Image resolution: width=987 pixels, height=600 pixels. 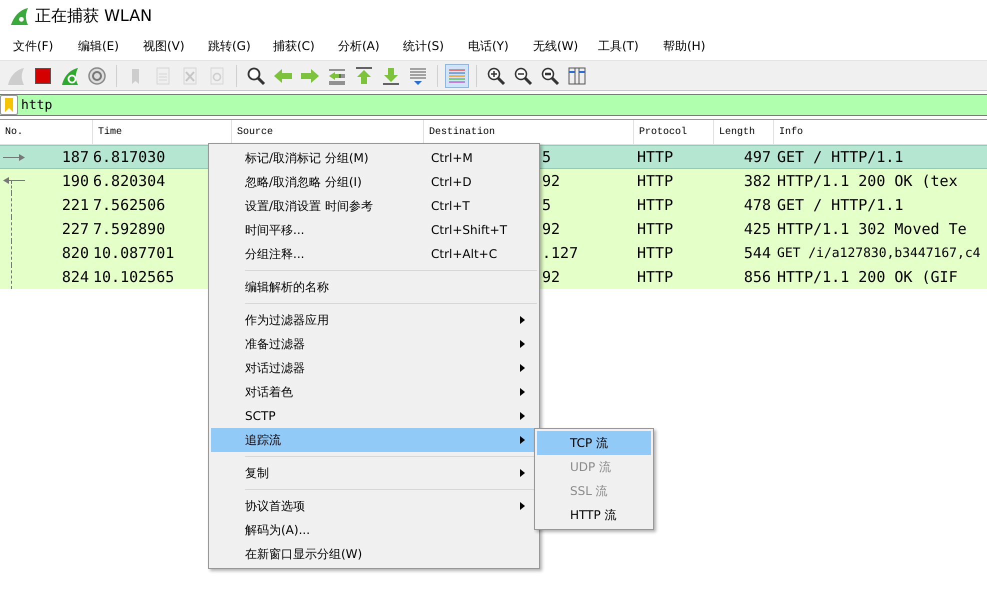 What do you see at coordinates (464, 254) in the screenshot?
I see `shortcut-text: Ctrl+Alt+C` at bounding box center [464, 254].